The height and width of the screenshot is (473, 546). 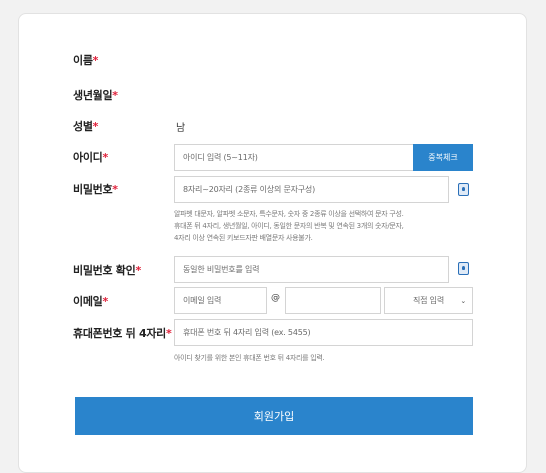 I want to click on email-domain-select: 직접 입력 ⌄, so click(x=428, y=300).